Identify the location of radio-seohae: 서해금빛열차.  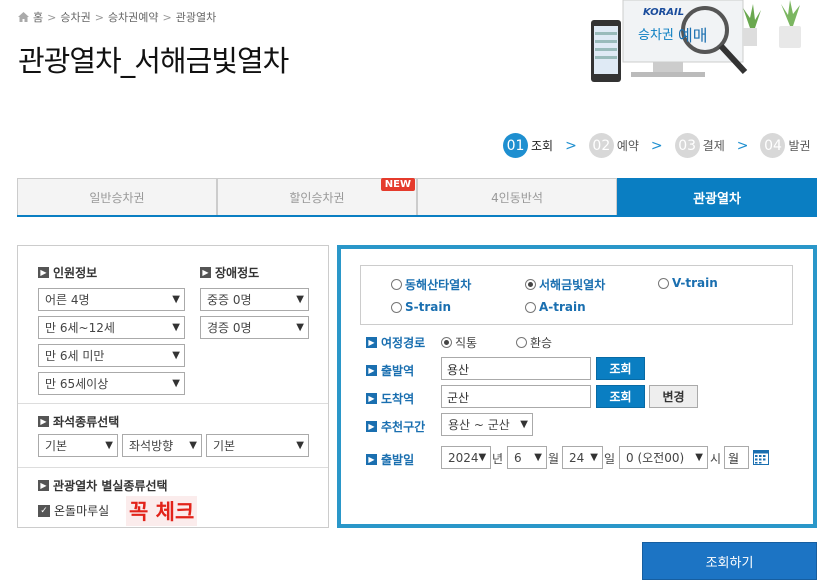
(565, 284).